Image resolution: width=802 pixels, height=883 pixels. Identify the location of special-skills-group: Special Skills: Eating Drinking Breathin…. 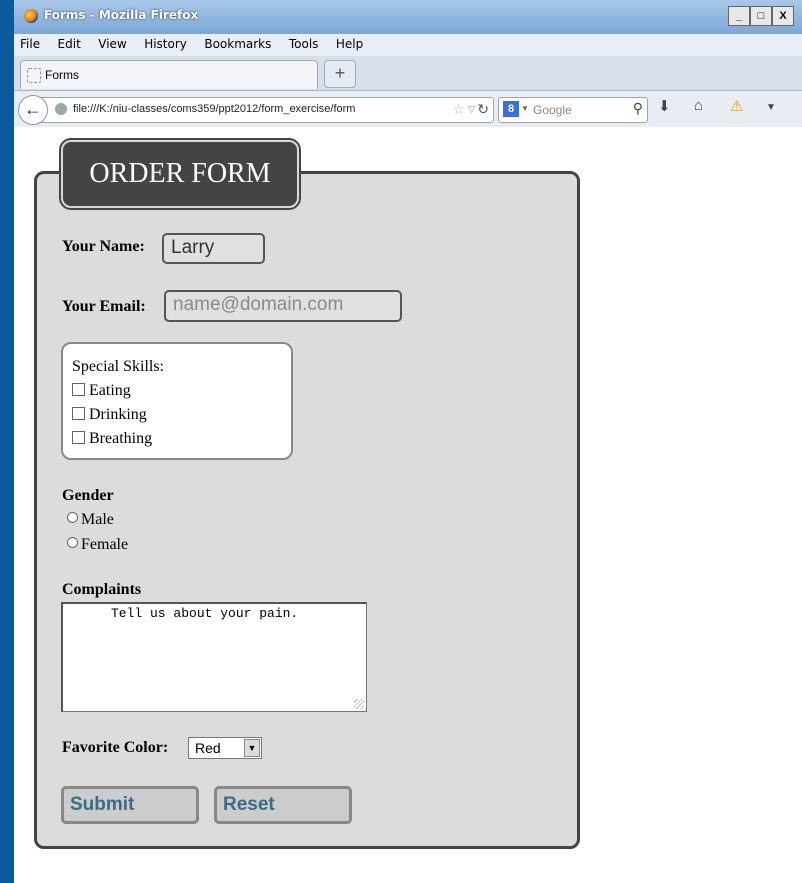
(177, 401).